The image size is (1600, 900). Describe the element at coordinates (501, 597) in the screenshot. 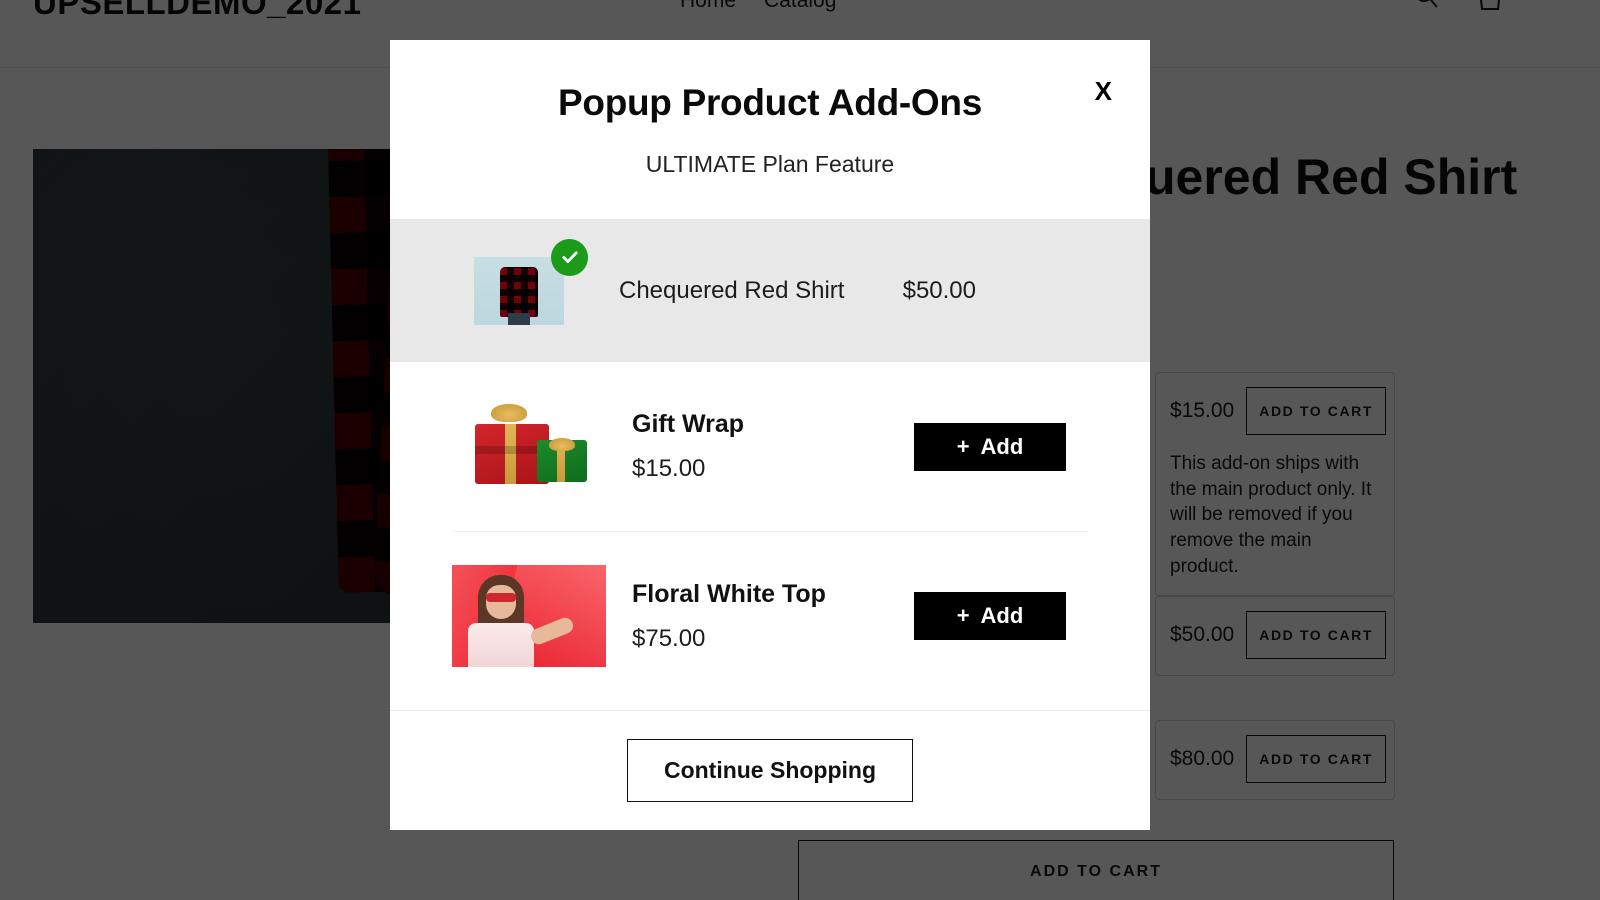

I see `sunglasses-shape` at that location.